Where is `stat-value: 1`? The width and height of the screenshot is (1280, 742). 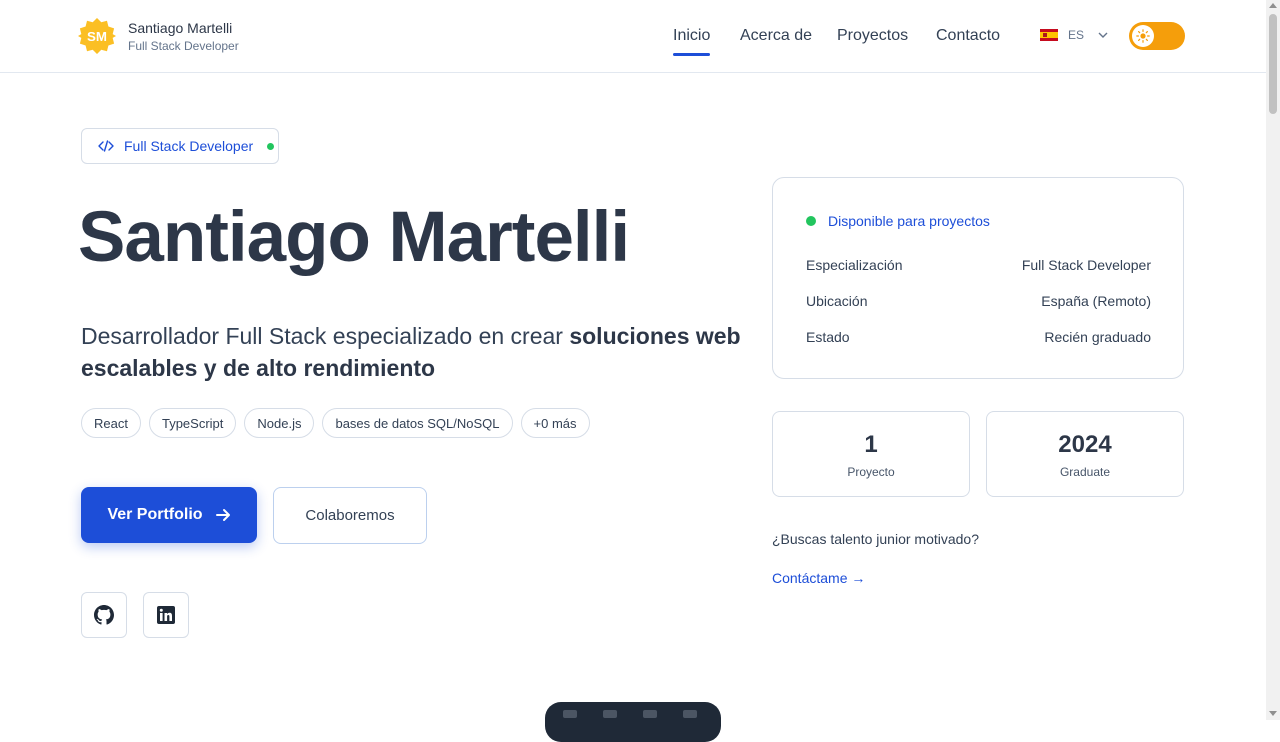 stat-value: 1 is located at coordinates (871, 444).